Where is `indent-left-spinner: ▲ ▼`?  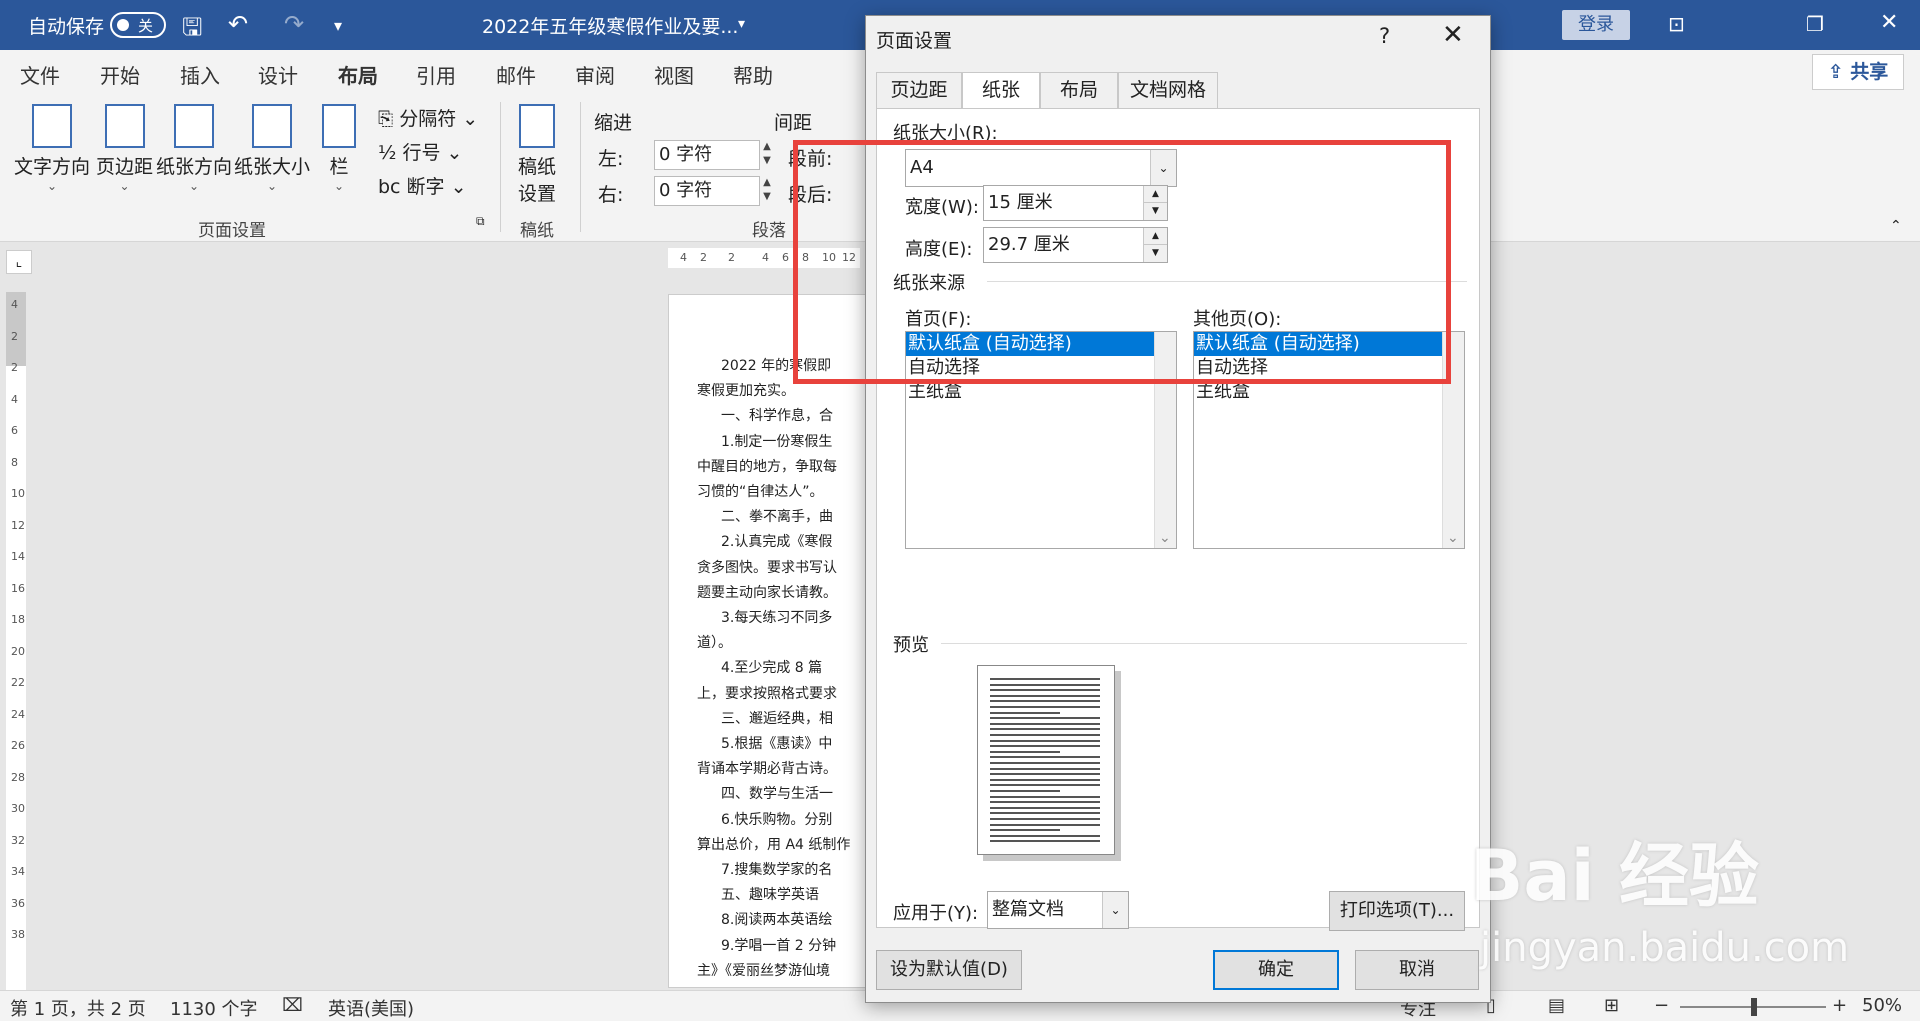
indent-left-spinner: ▲ ▼ is located at coordinates (767, 155).